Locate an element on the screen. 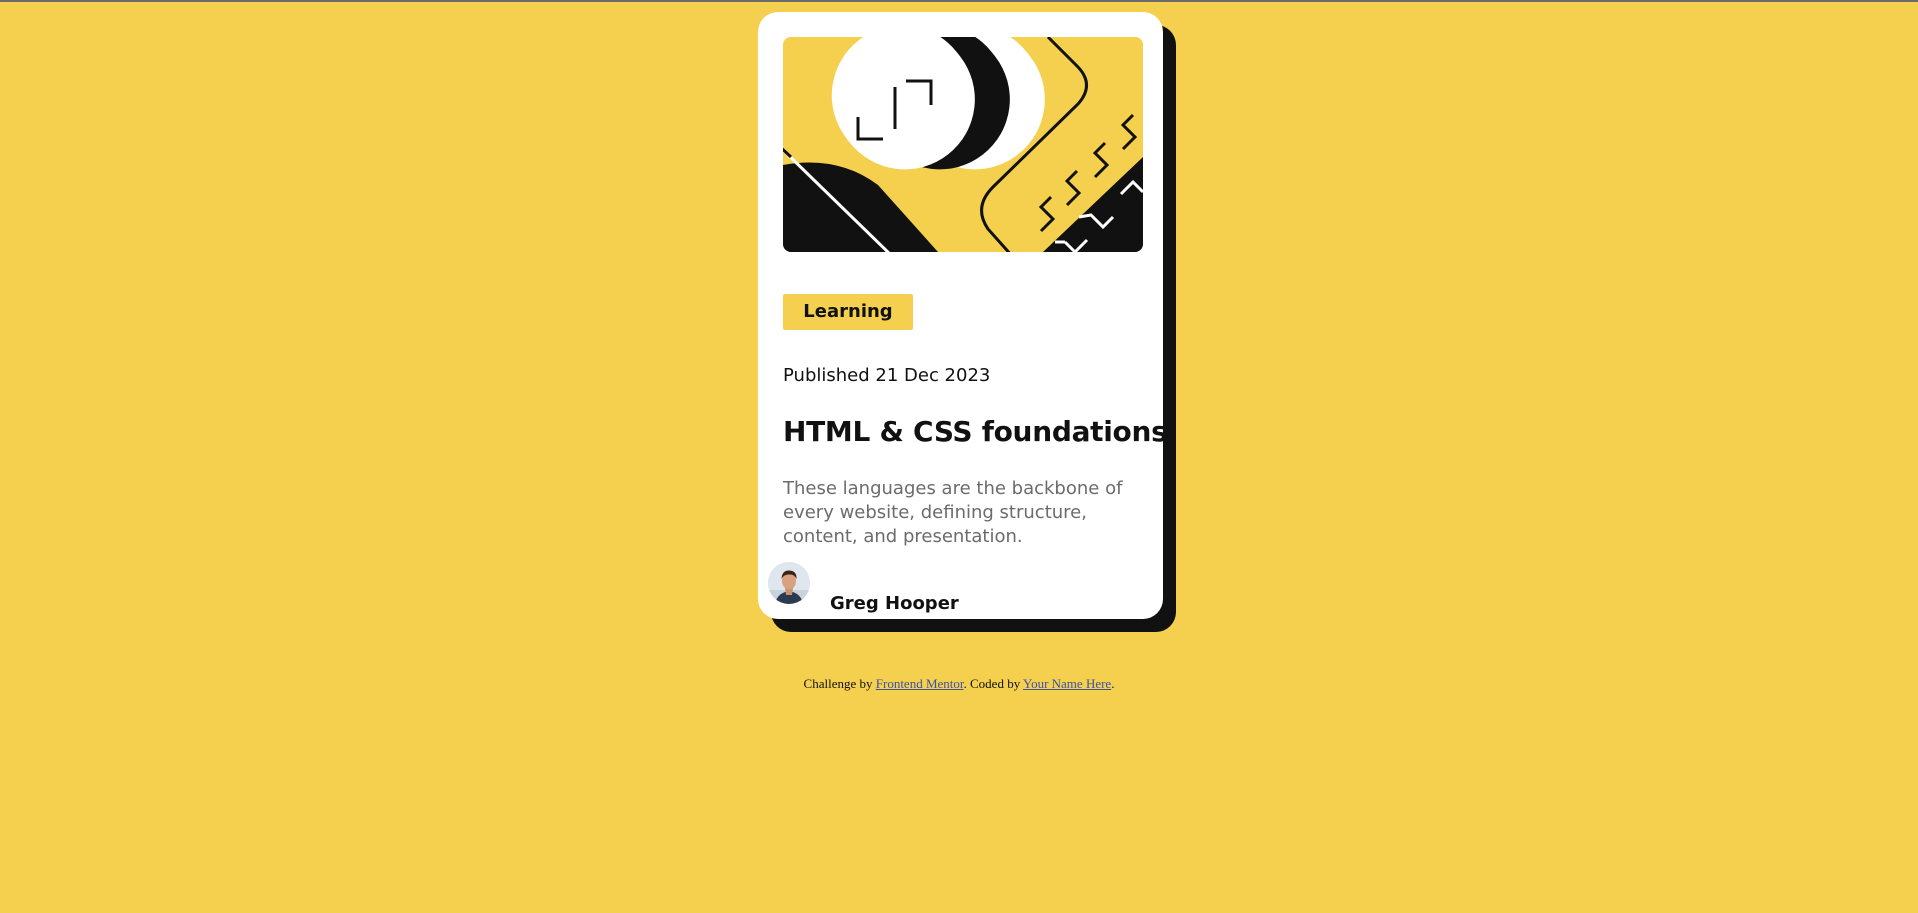 The height and width of the screenshot is (913, 1918). abstract-illustration-icon is located at coordinates (963, 144).